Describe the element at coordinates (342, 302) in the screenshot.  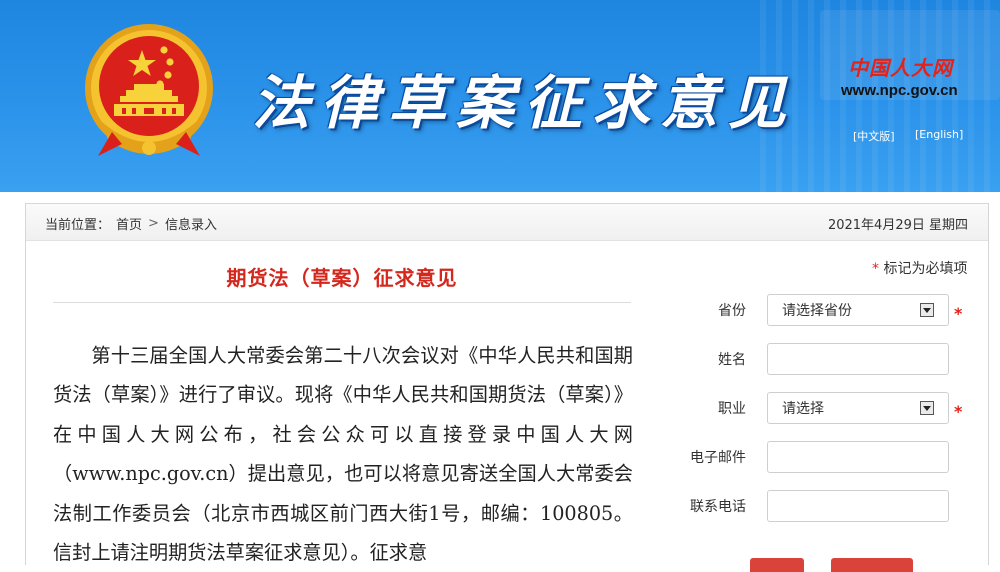
I see `title-divider` at that location.